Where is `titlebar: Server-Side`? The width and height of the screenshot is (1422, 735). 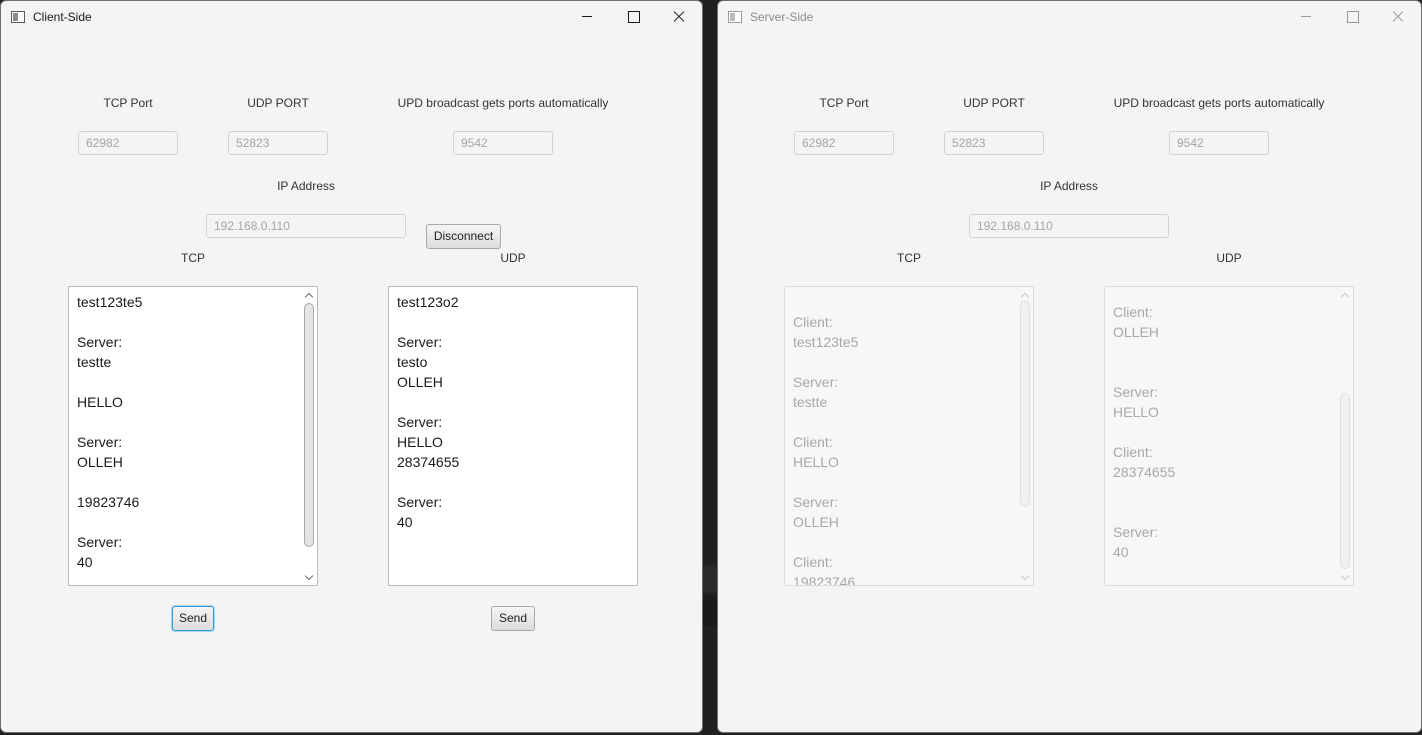 titlebar: Server-Side is located at coordinates (1069, 17).